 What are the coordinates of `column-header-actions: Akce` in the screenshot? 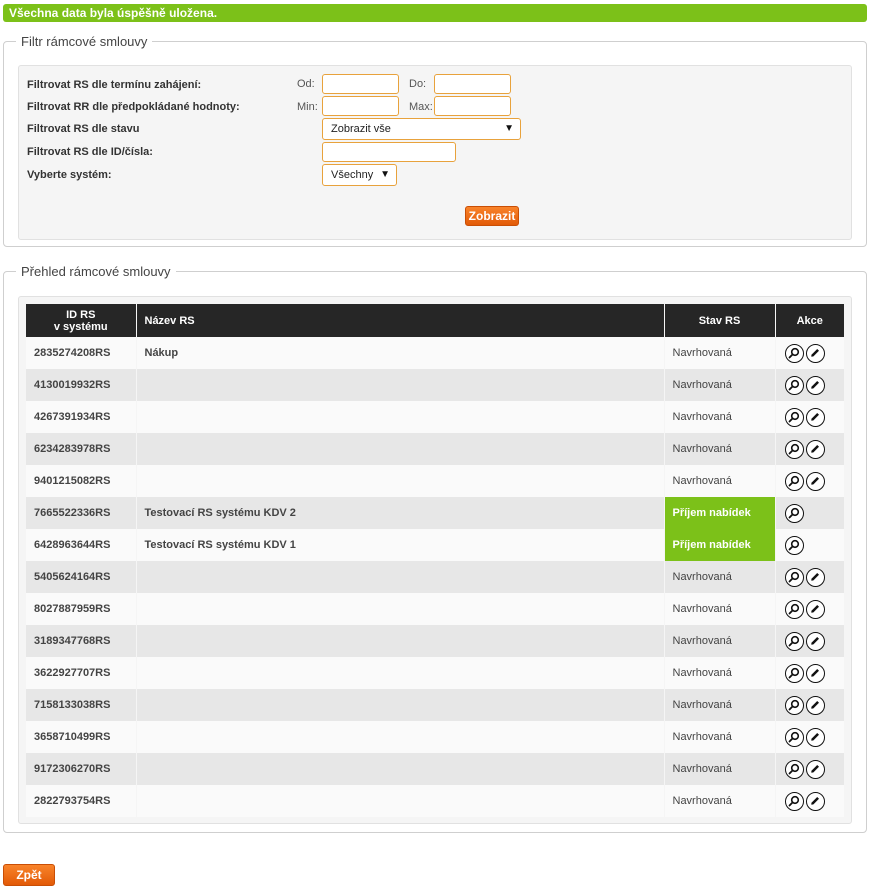 It's located at (809, 320).